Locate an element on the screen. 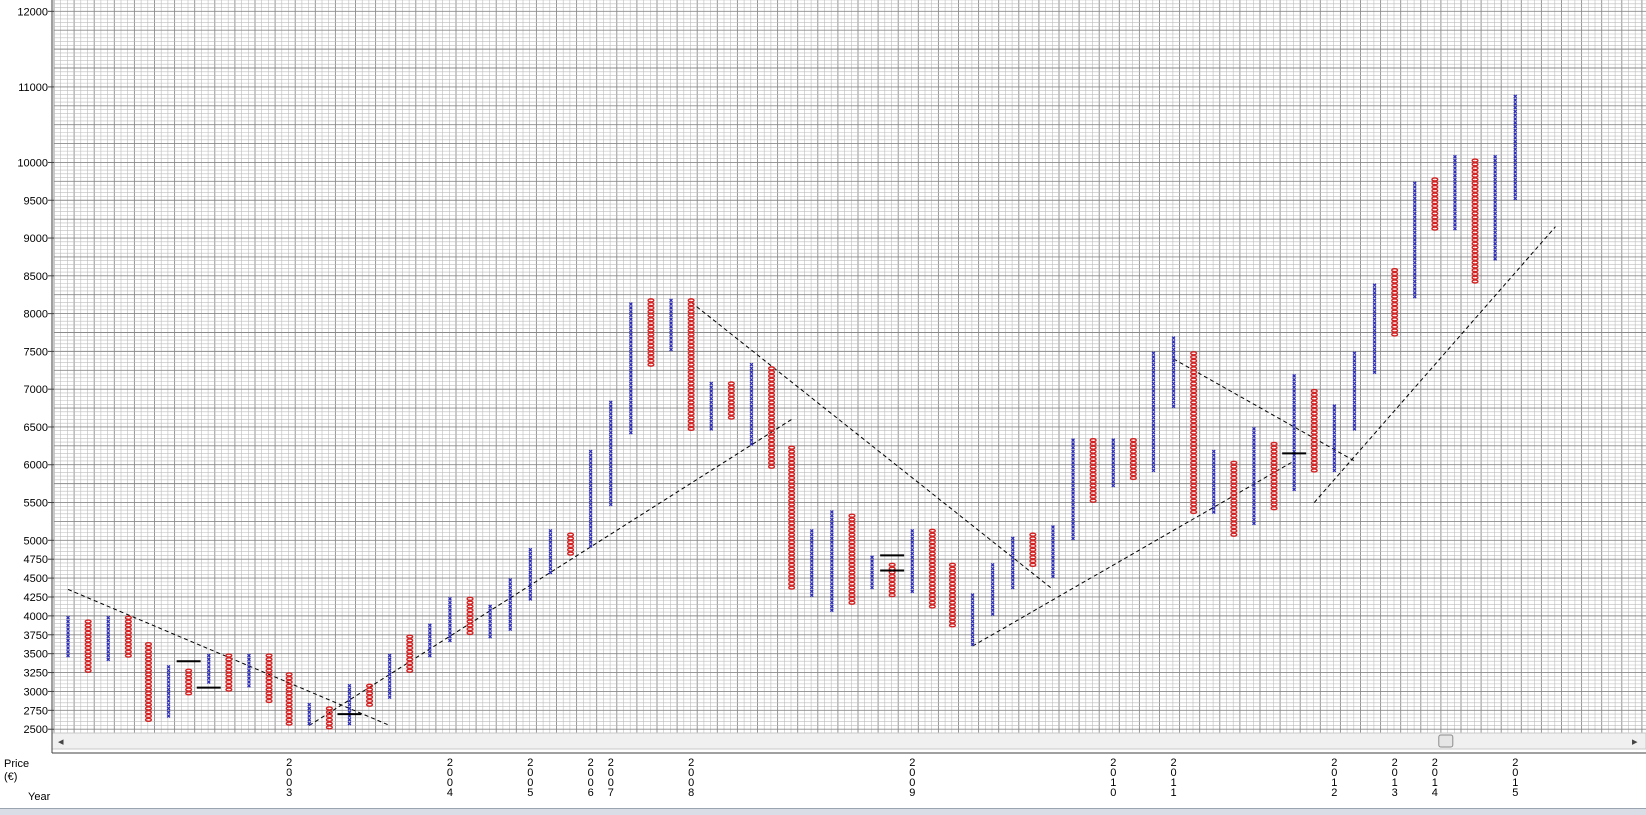 The image size is (1646, 815). y-tick-label: 3250 is located at coordinates (36, 674).